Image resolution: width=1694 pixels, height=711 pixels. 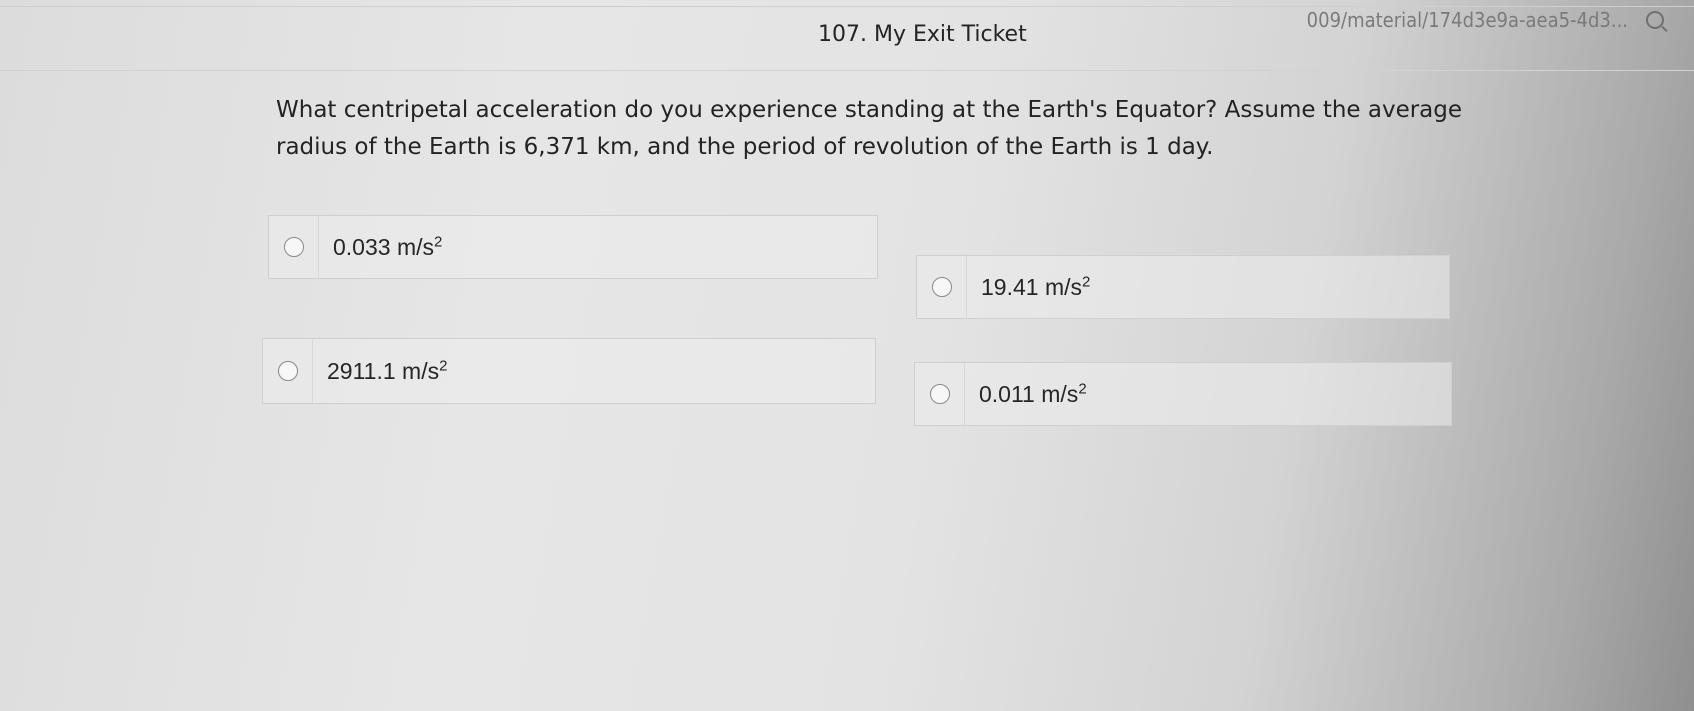 What do you see at coordinates (573, 247) in the screenshot?
I see `answer-option-1: 0.033 m/s2` at bounding box center [573, 247].